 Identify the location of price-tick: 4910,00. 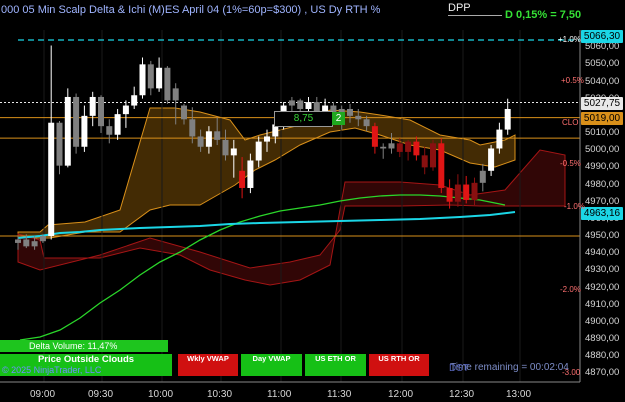
(602, 304).